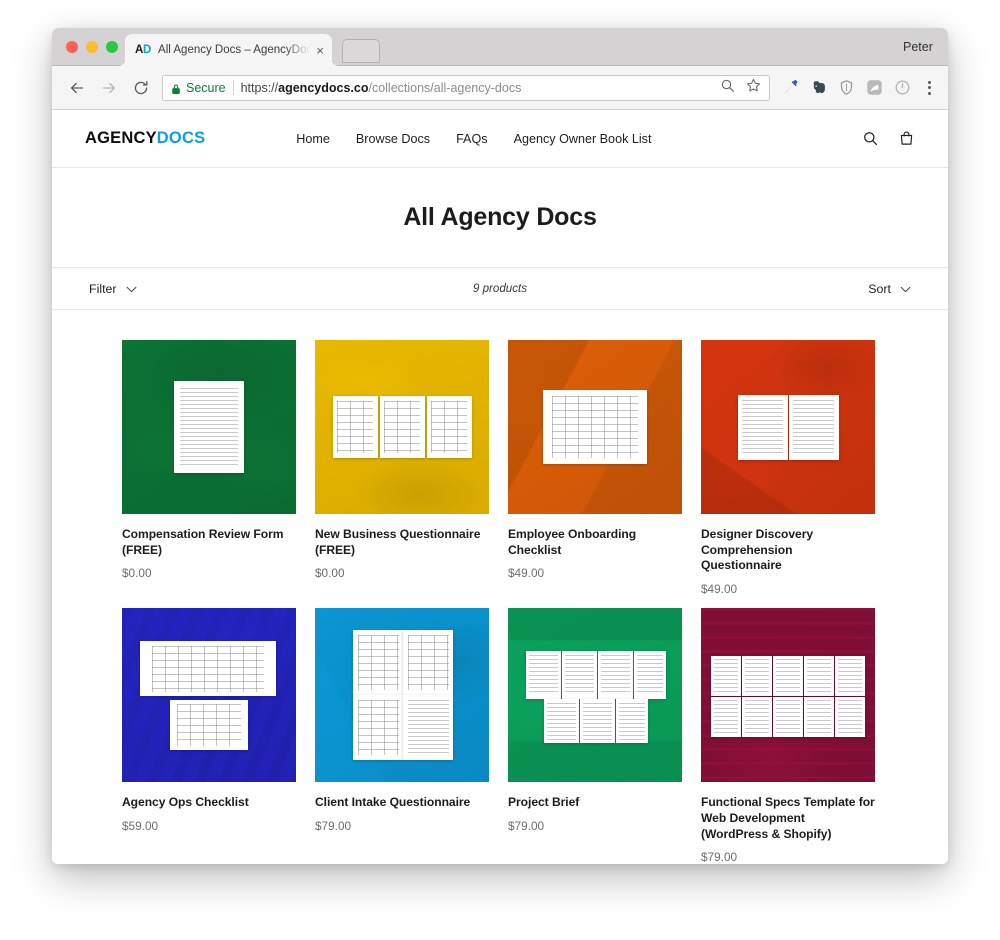 The height and width of the screenshot is (940, 1000). Describe the element at coordinates (313, 139) in the screenshot. I see `nav-item-home: Home` at that location.